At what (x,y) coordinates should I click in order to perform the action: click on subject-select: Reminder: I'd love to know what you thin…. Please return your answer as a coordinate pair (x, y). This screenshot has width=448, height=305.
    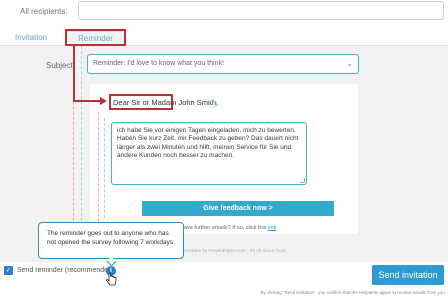
    Looking at the image, I should click on (223, 64).